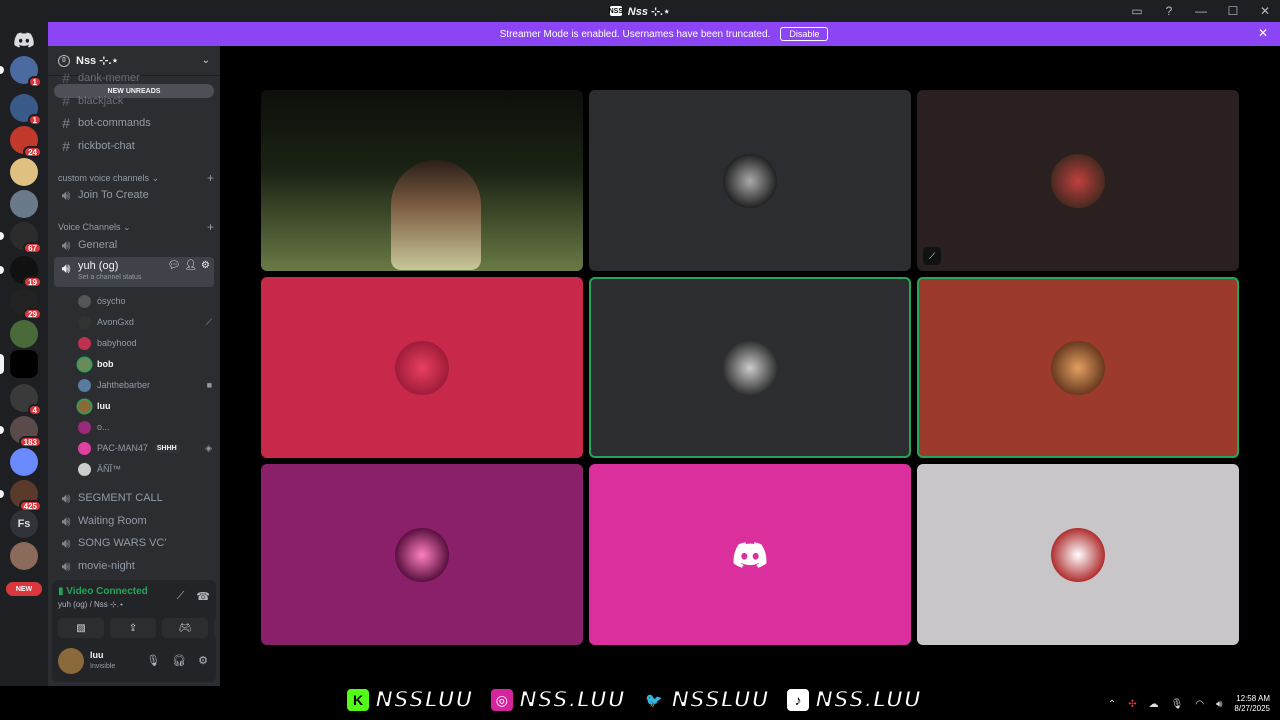 Image resolution: width=1280 pixels, height=720 pixels. I want to click on channel-label: dank-memer, so click(109, 78).